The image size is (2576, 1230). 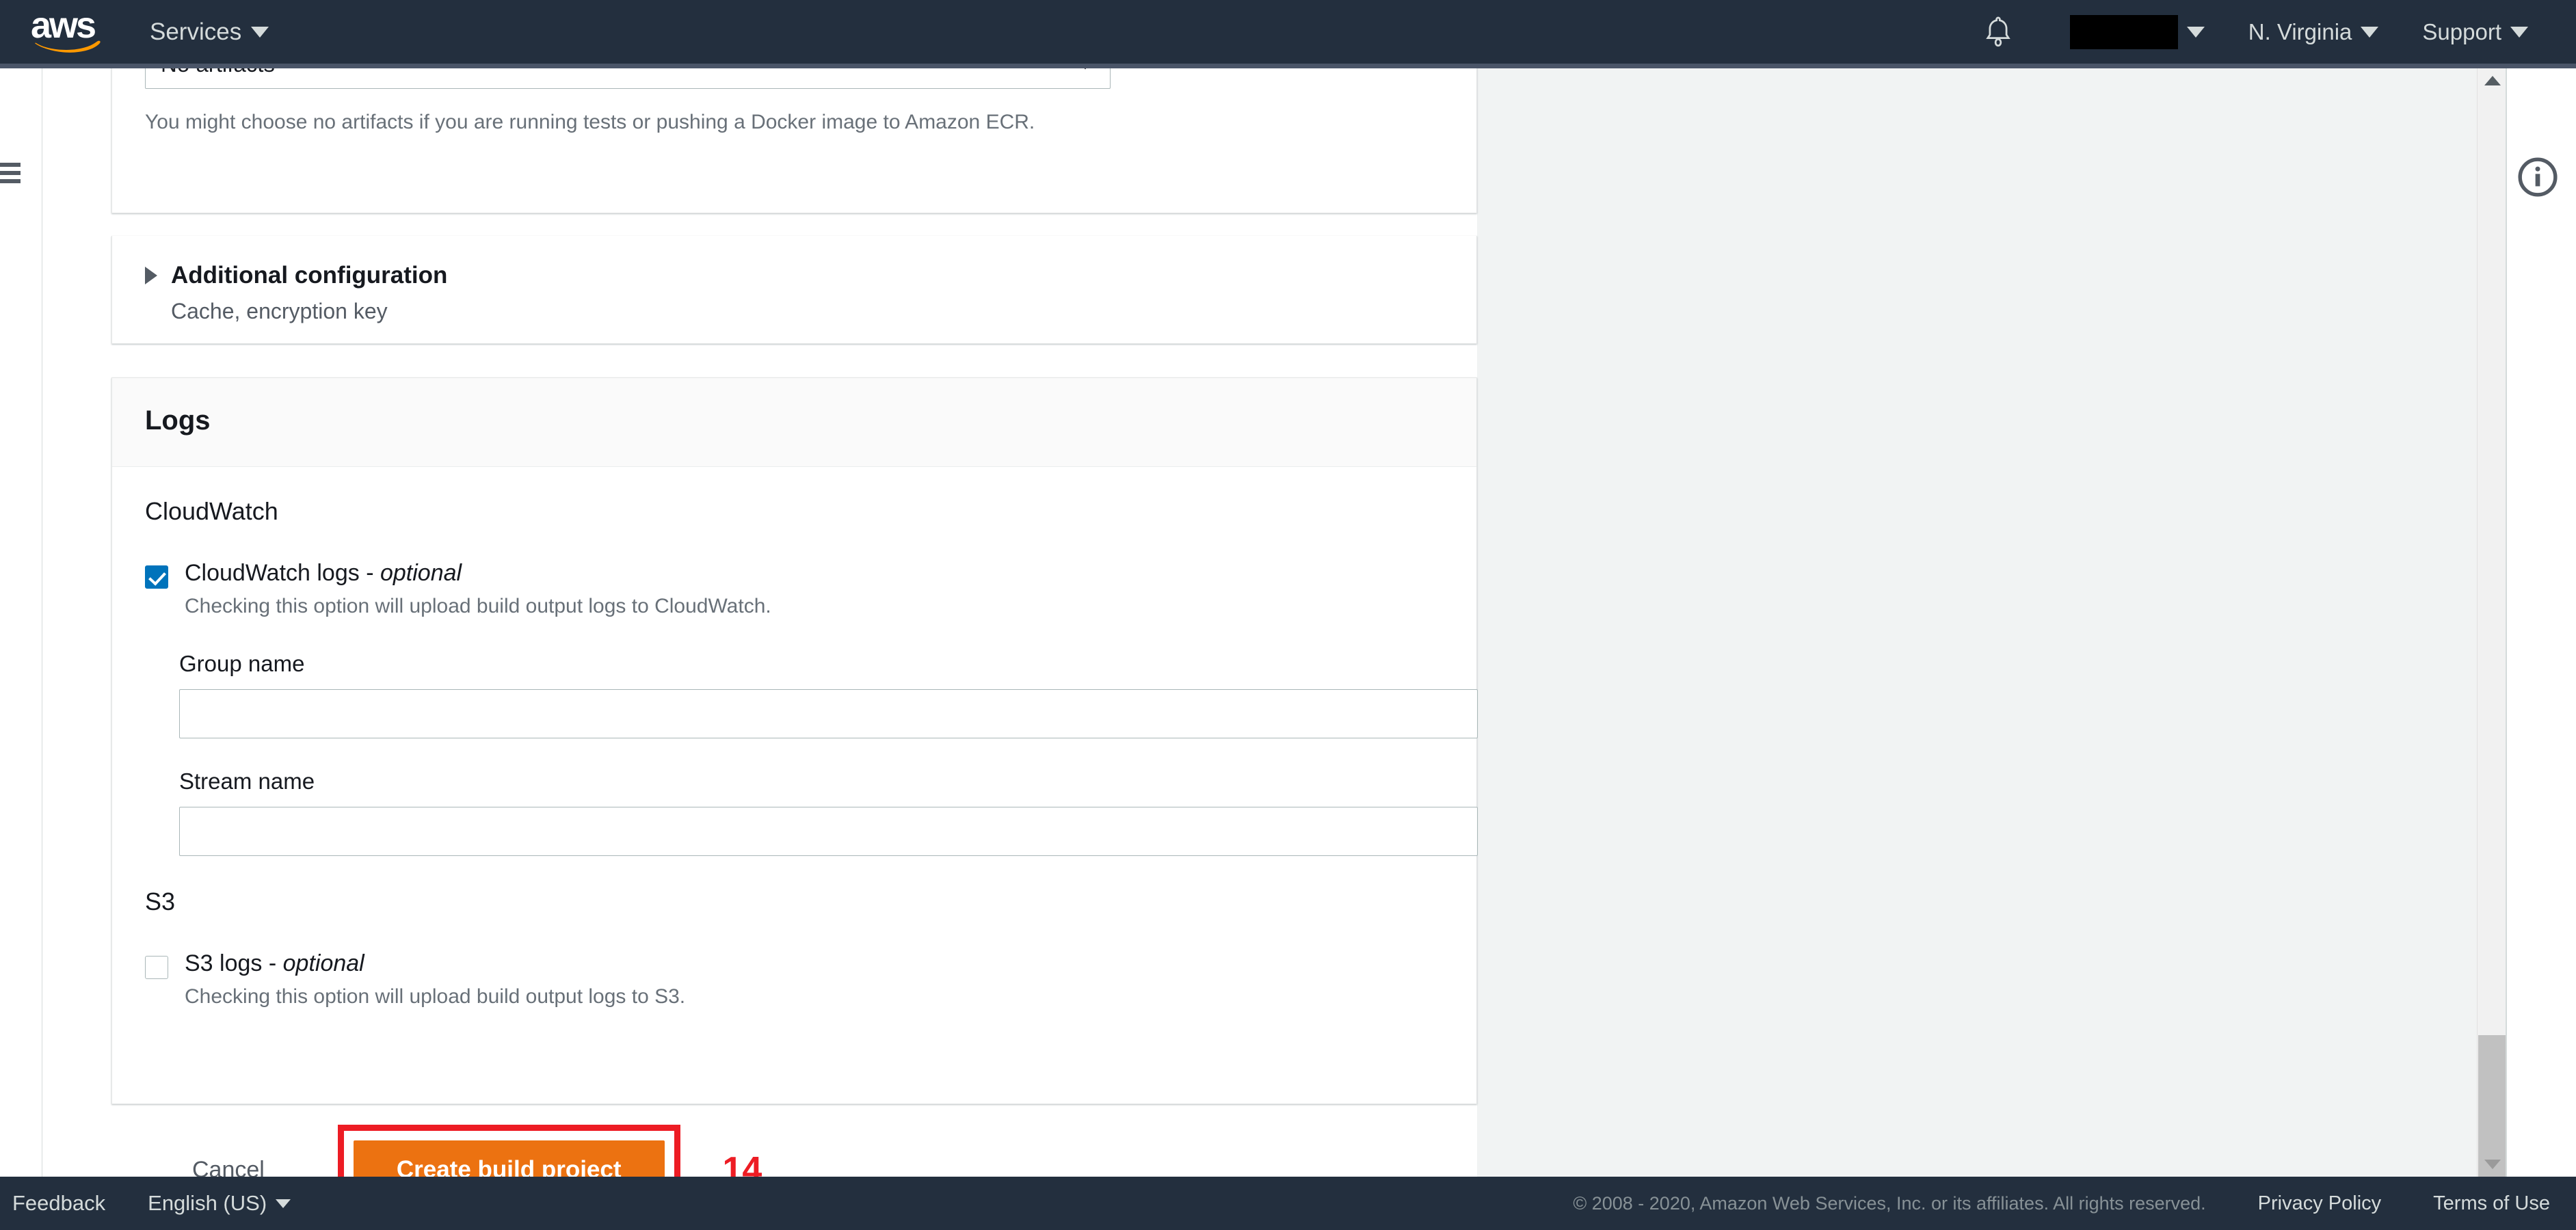 What do you see at coordinates (2492, 641) in the screenshot?
I see `vertical-scrollbar` at bounding box center [2492, 641].